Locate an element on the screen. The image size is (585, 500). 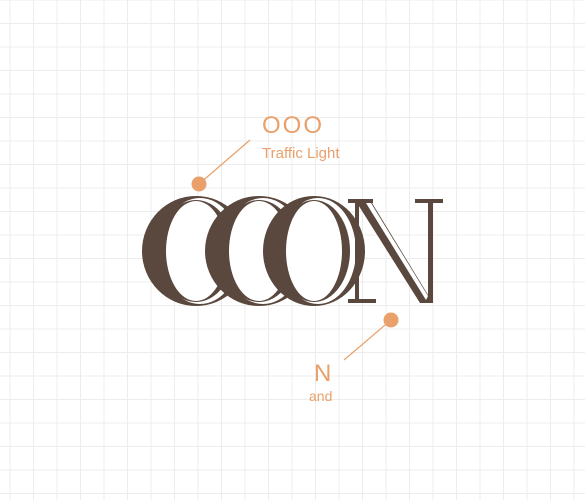
bottom-callout-subtitle: and is located at coordinates (321, 396).